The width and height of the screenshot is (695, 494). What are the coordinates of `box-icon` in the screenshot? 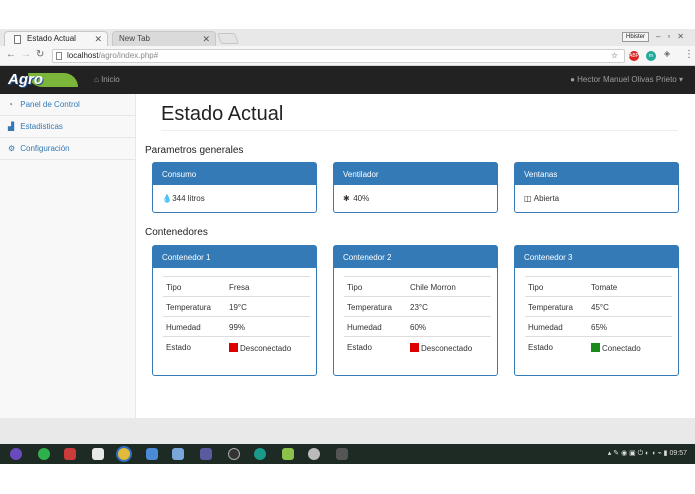 It's located at (178, 454).